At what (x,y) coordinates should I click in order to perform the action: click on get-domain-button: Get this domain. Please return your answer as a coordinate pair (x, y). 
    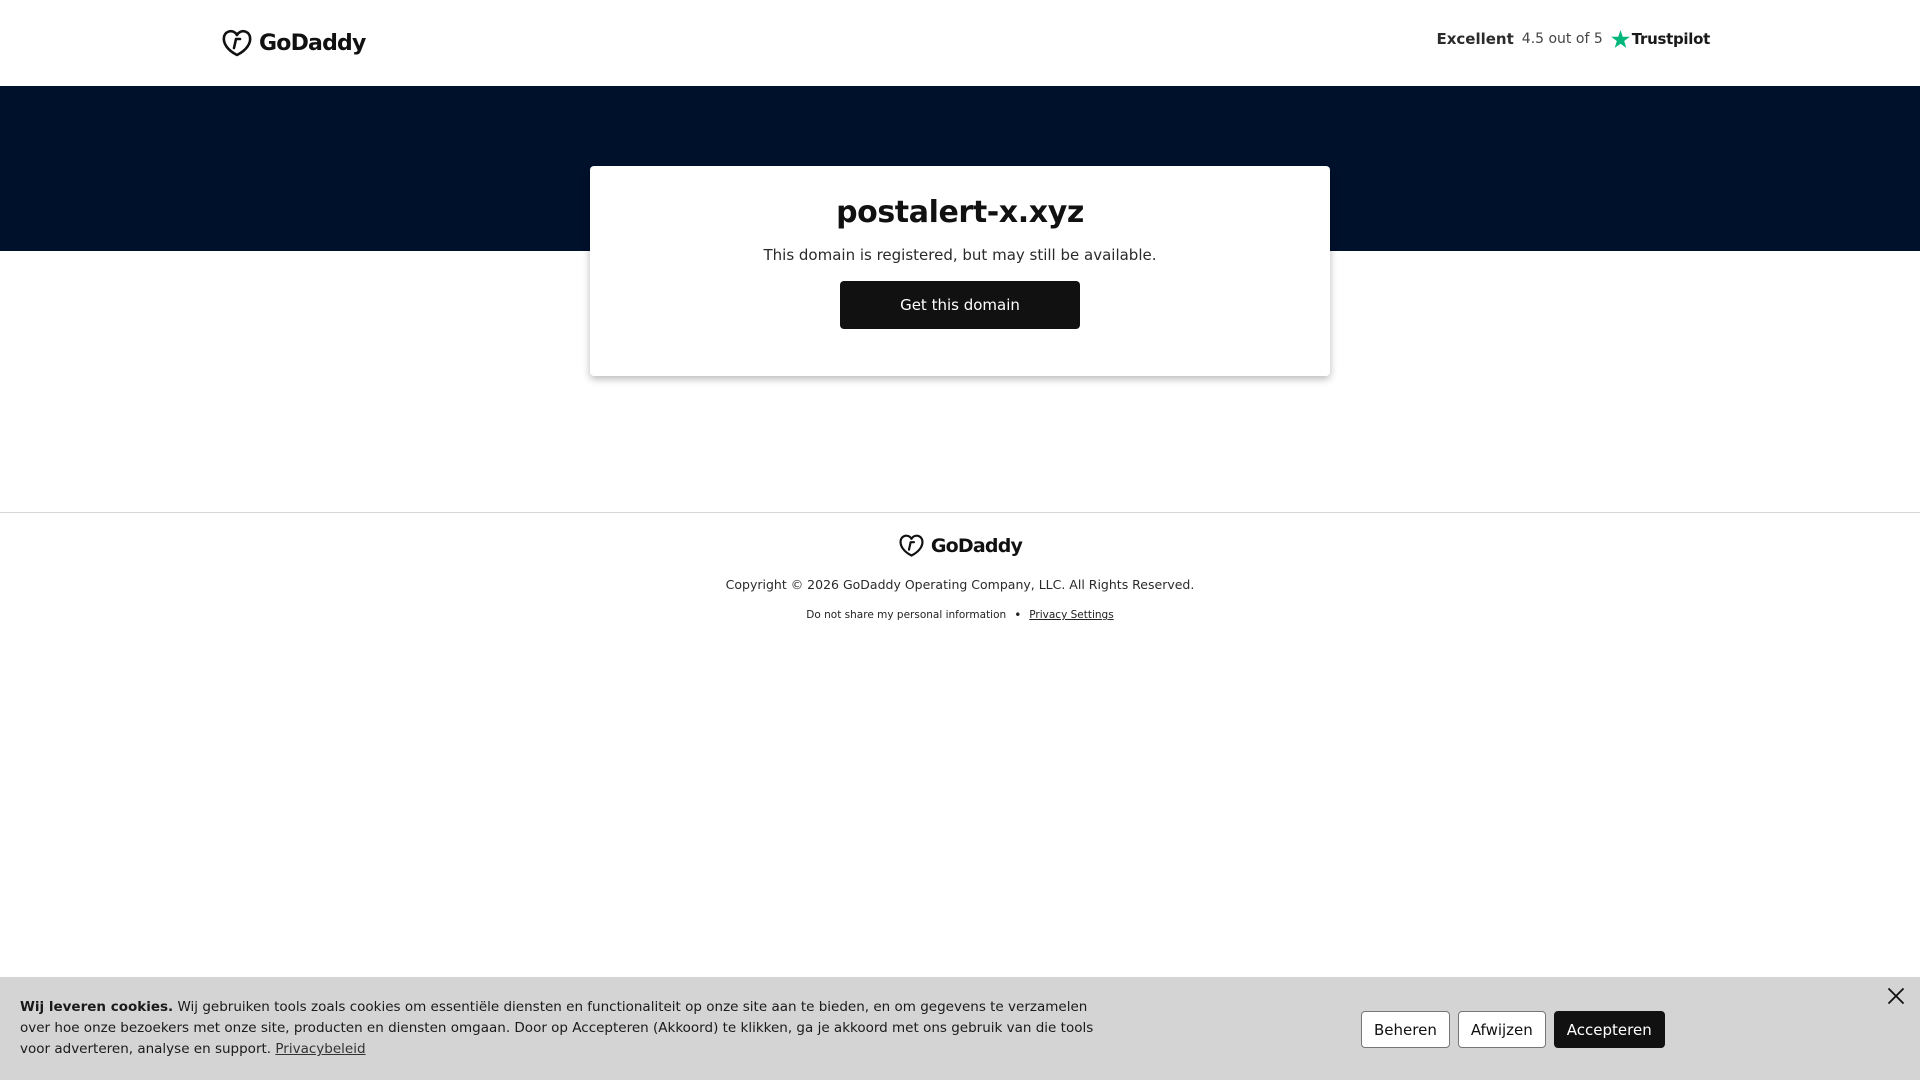
    Looking at the image, I should click on (960, 305).